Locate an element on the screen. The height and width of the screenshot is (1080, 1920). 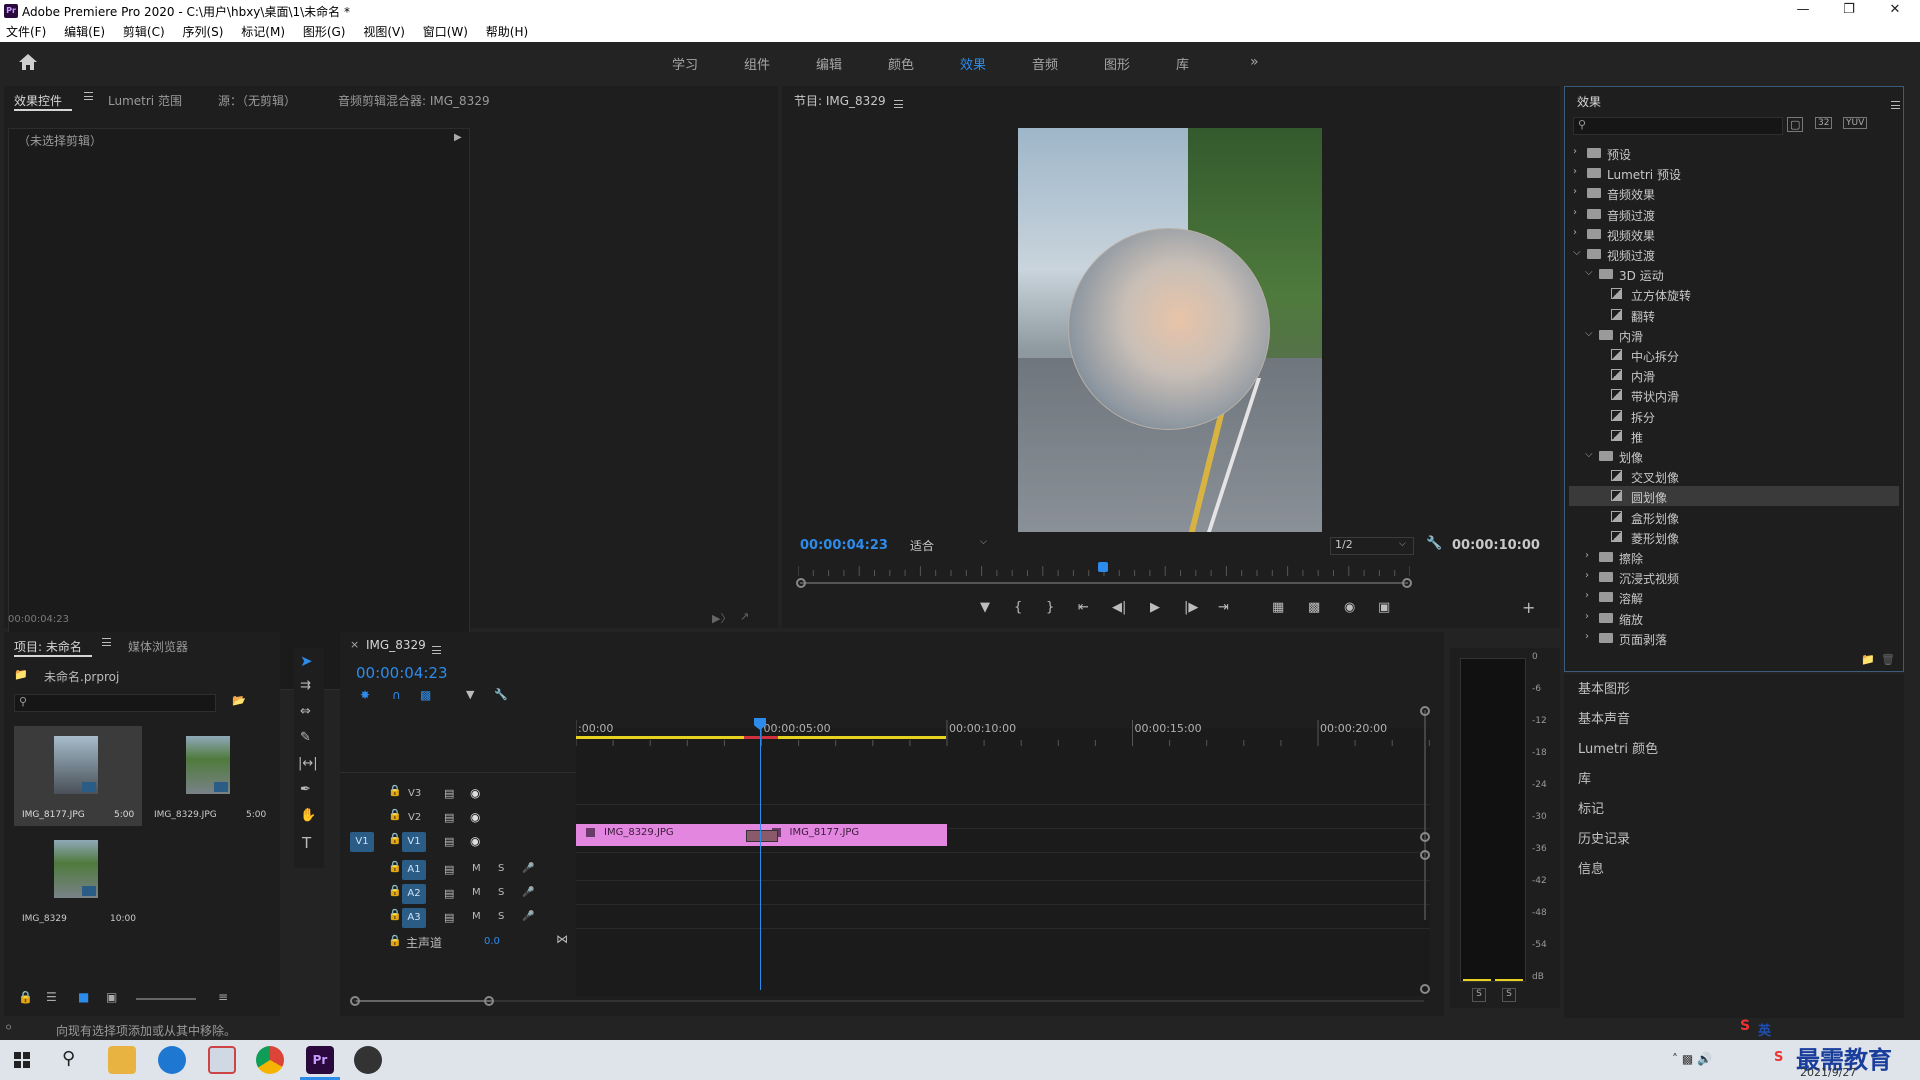
program-menu-icon is located at coordinates (898, 103).